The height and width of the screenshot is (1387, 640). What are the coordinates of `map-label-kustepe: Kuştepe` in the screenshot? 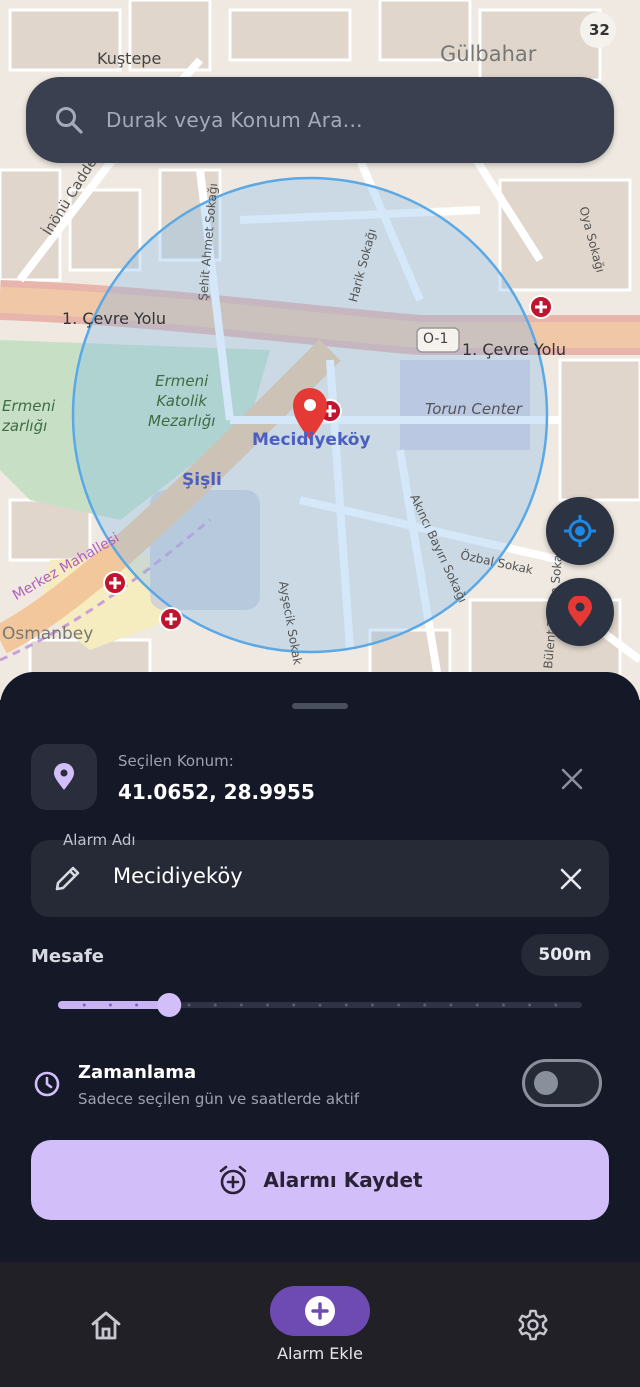 It's located at (129, 58).